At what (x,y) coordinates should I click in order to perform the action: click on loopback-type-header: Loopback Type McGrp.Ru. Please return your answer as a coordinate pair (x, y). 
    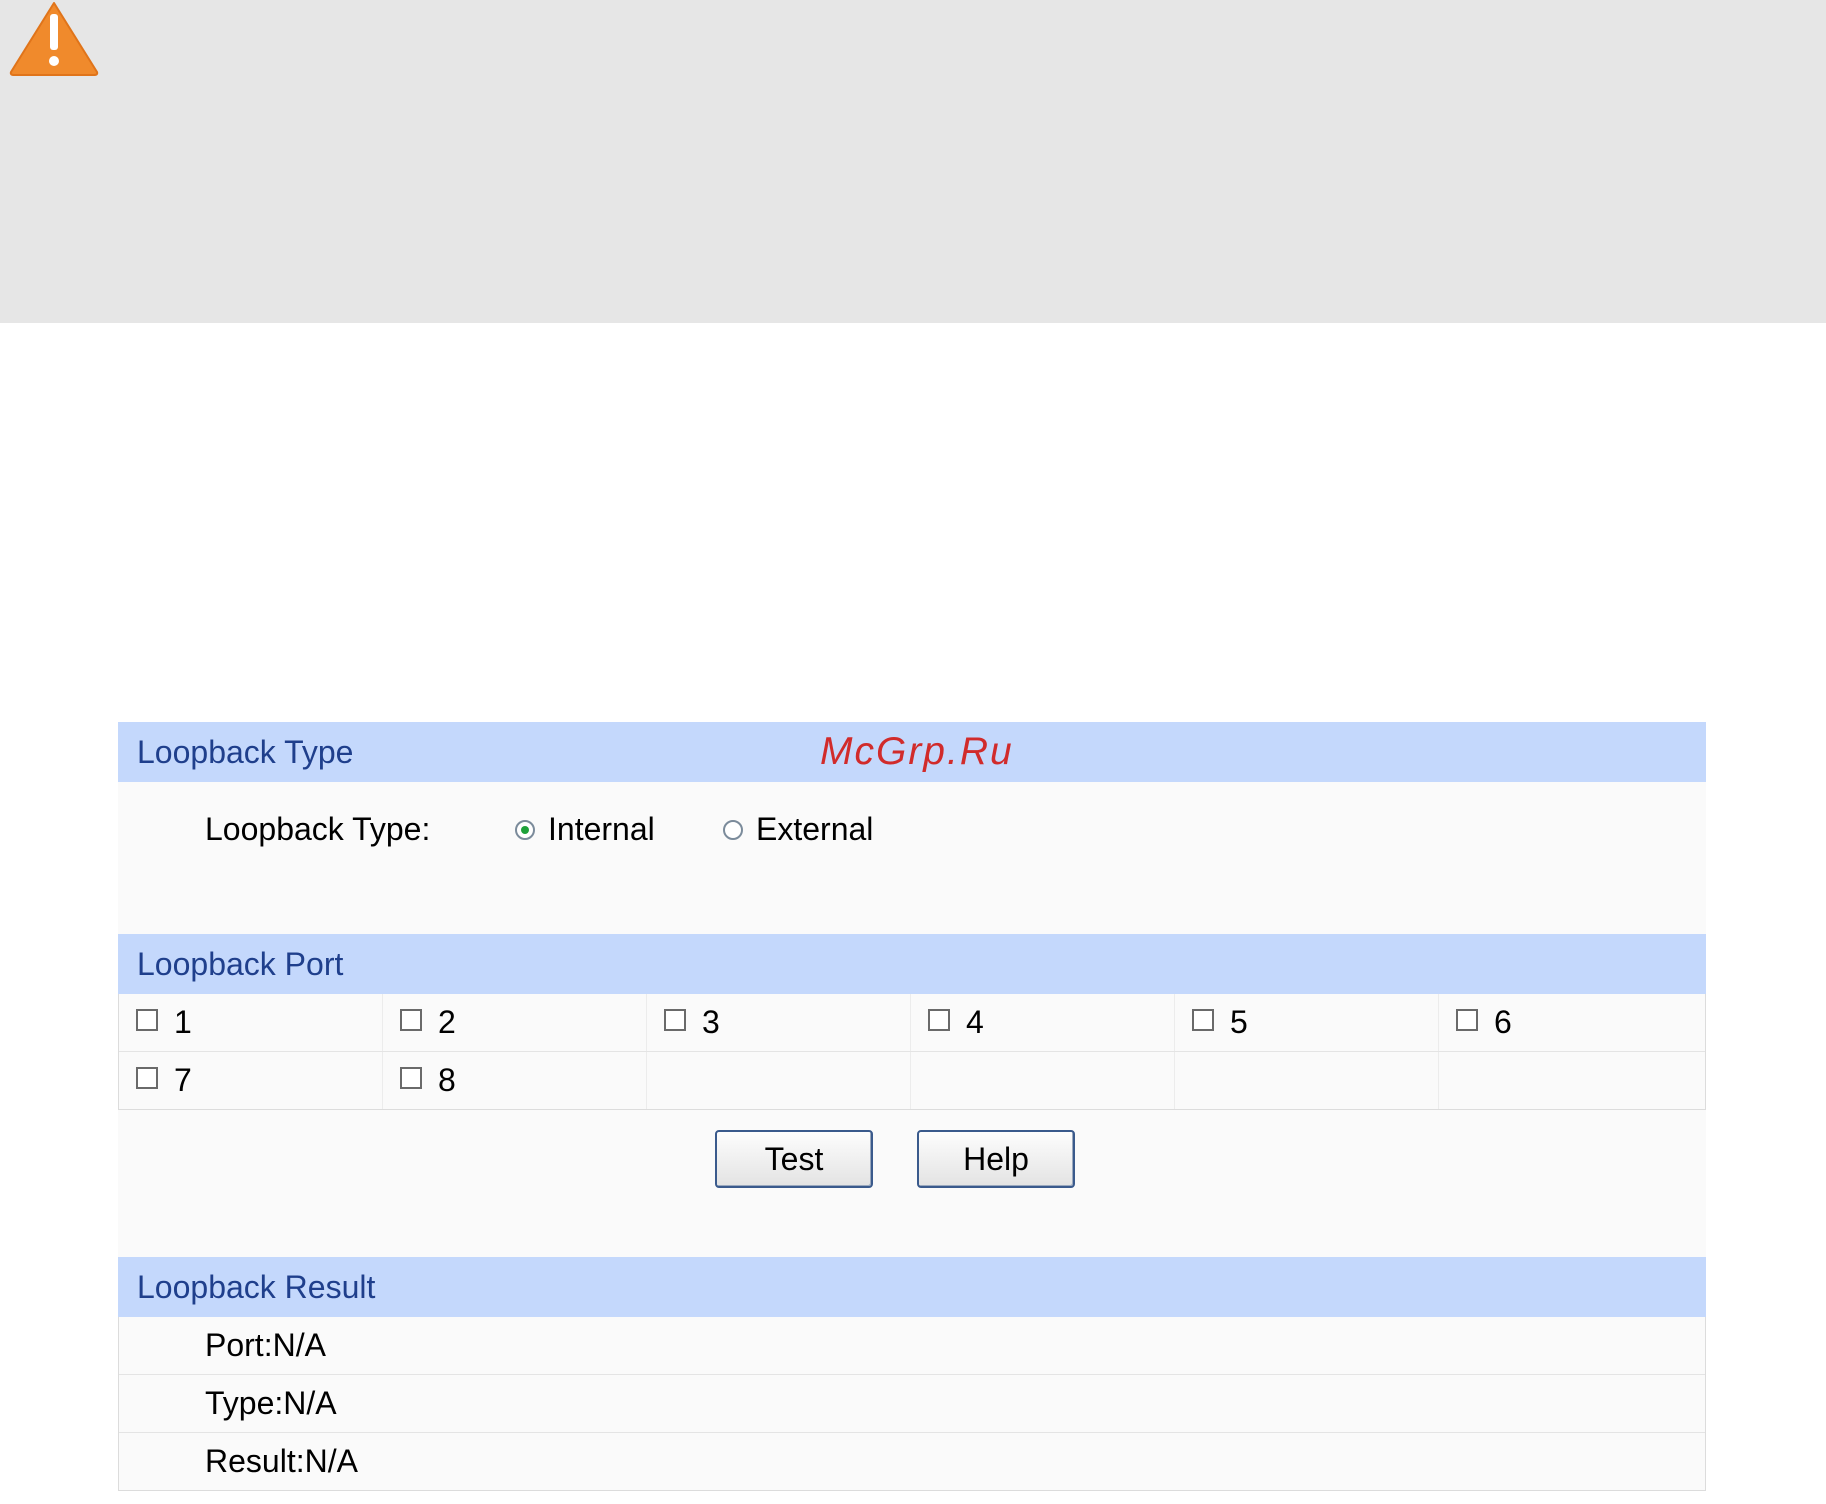
    Looking at the image, I should click on (912, 752).